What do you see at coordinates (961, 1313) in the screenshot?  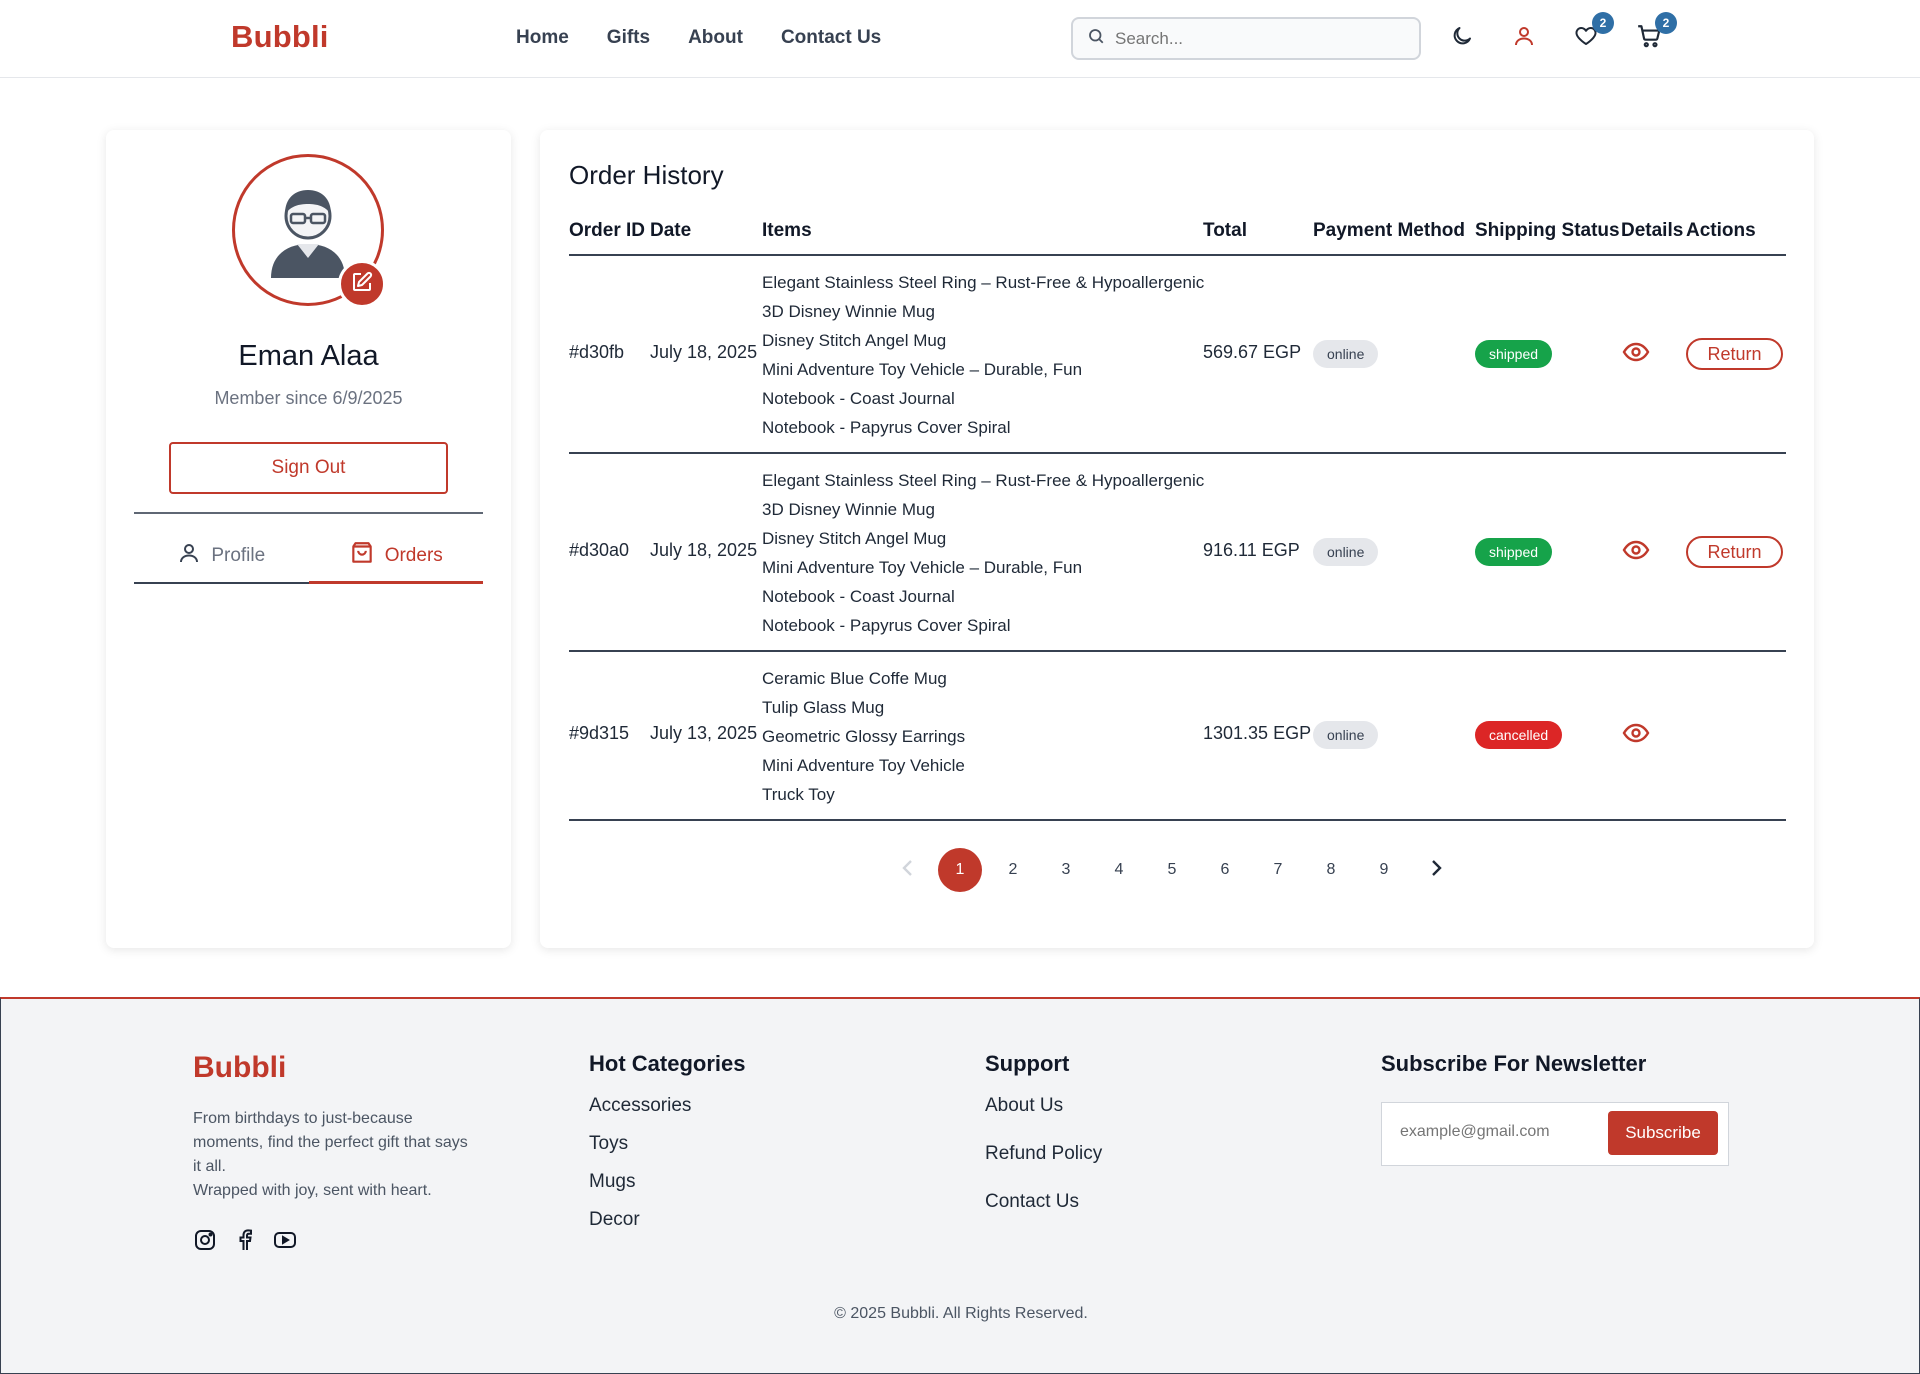 I see `copyright: © 2025 Bubbli. All Rights Reserved.` at bounding box center [961, 1313].